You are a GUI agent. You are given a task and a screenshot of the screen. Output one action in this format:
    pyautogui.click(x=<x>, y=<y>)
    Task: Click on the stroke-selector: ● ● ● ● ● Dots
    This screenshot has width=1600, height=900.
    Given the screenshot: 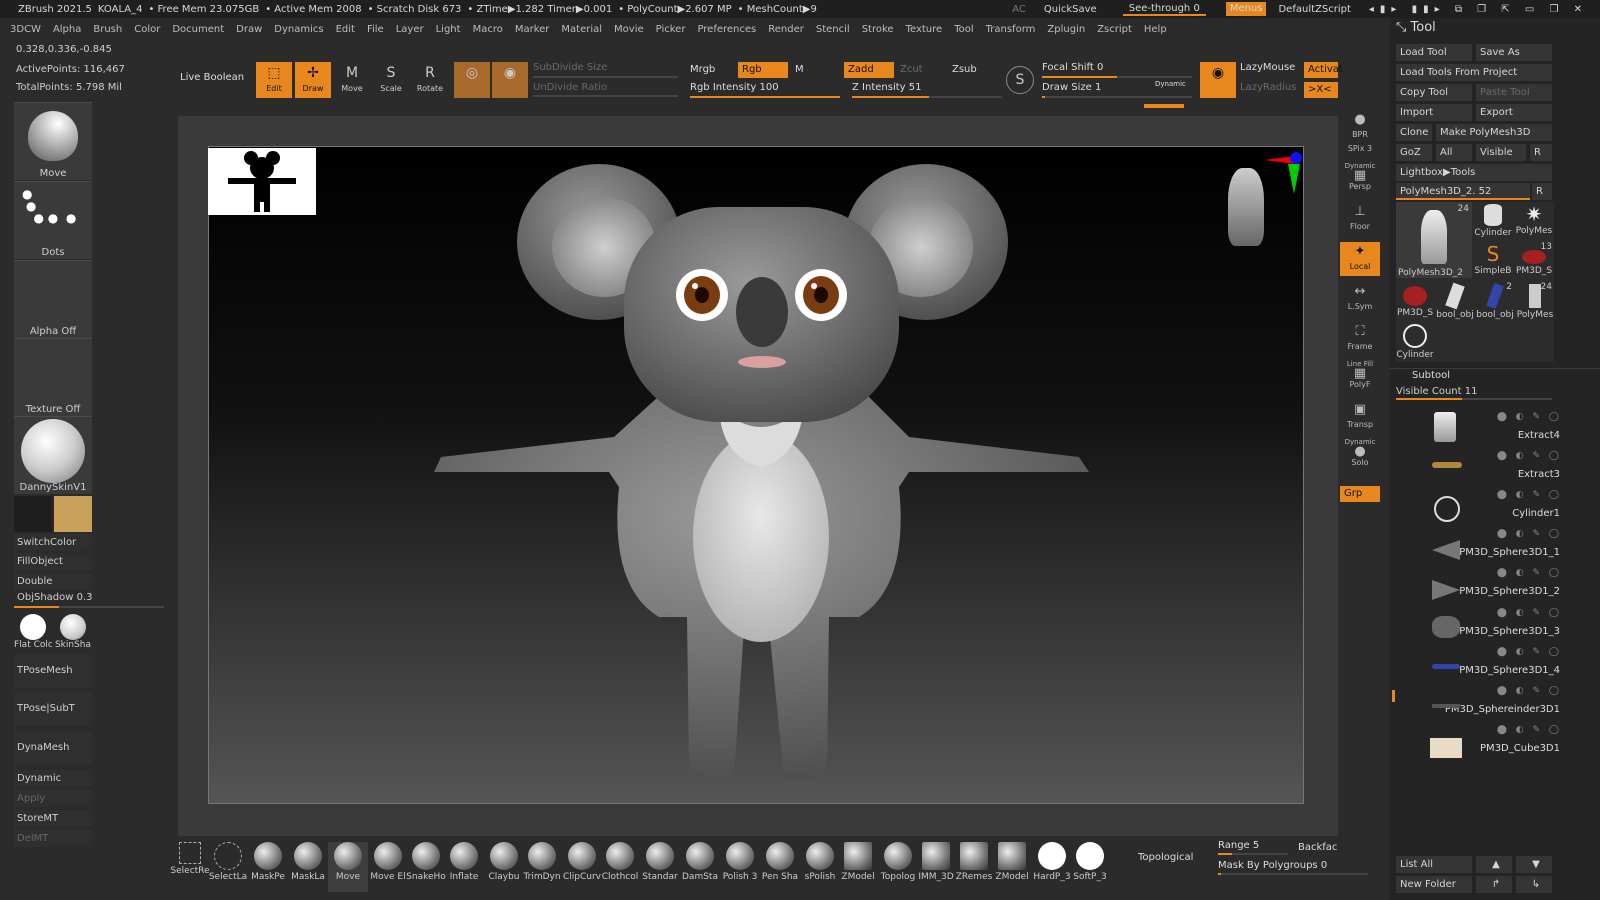 What is the action you would take?
    pyautogui.click(x=53, y=220)
    